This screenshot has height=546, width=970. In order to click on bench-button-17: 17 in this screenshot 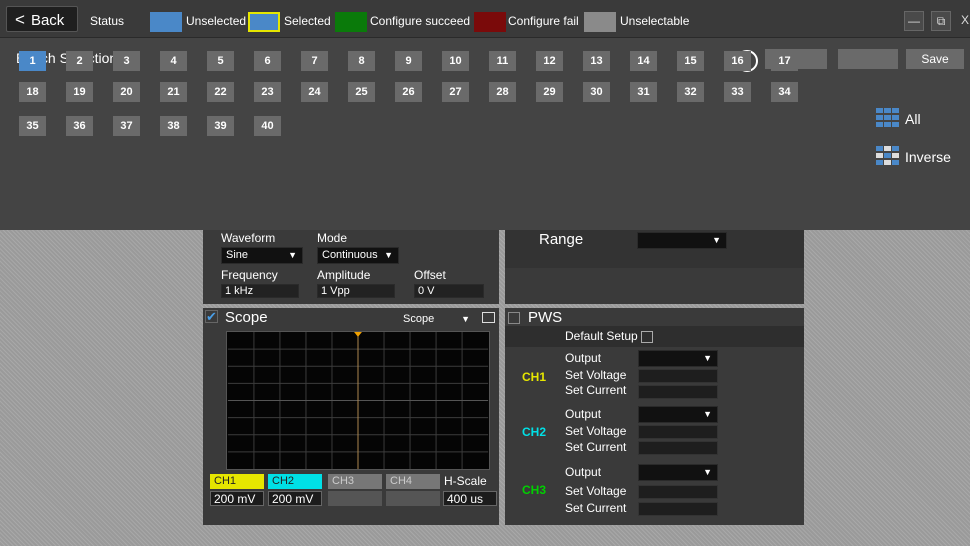, I will do `click(784, 61)`.